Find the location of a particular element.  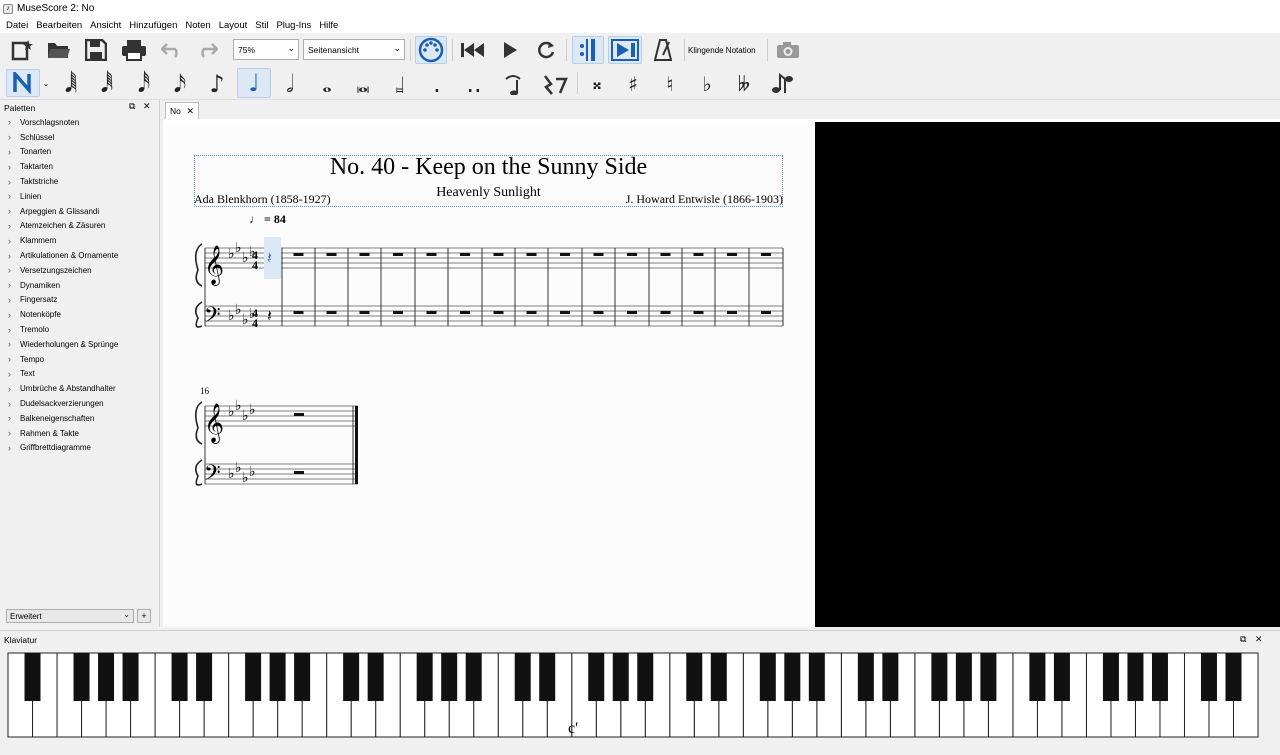

redo-button is located at coordinates (207, 50).